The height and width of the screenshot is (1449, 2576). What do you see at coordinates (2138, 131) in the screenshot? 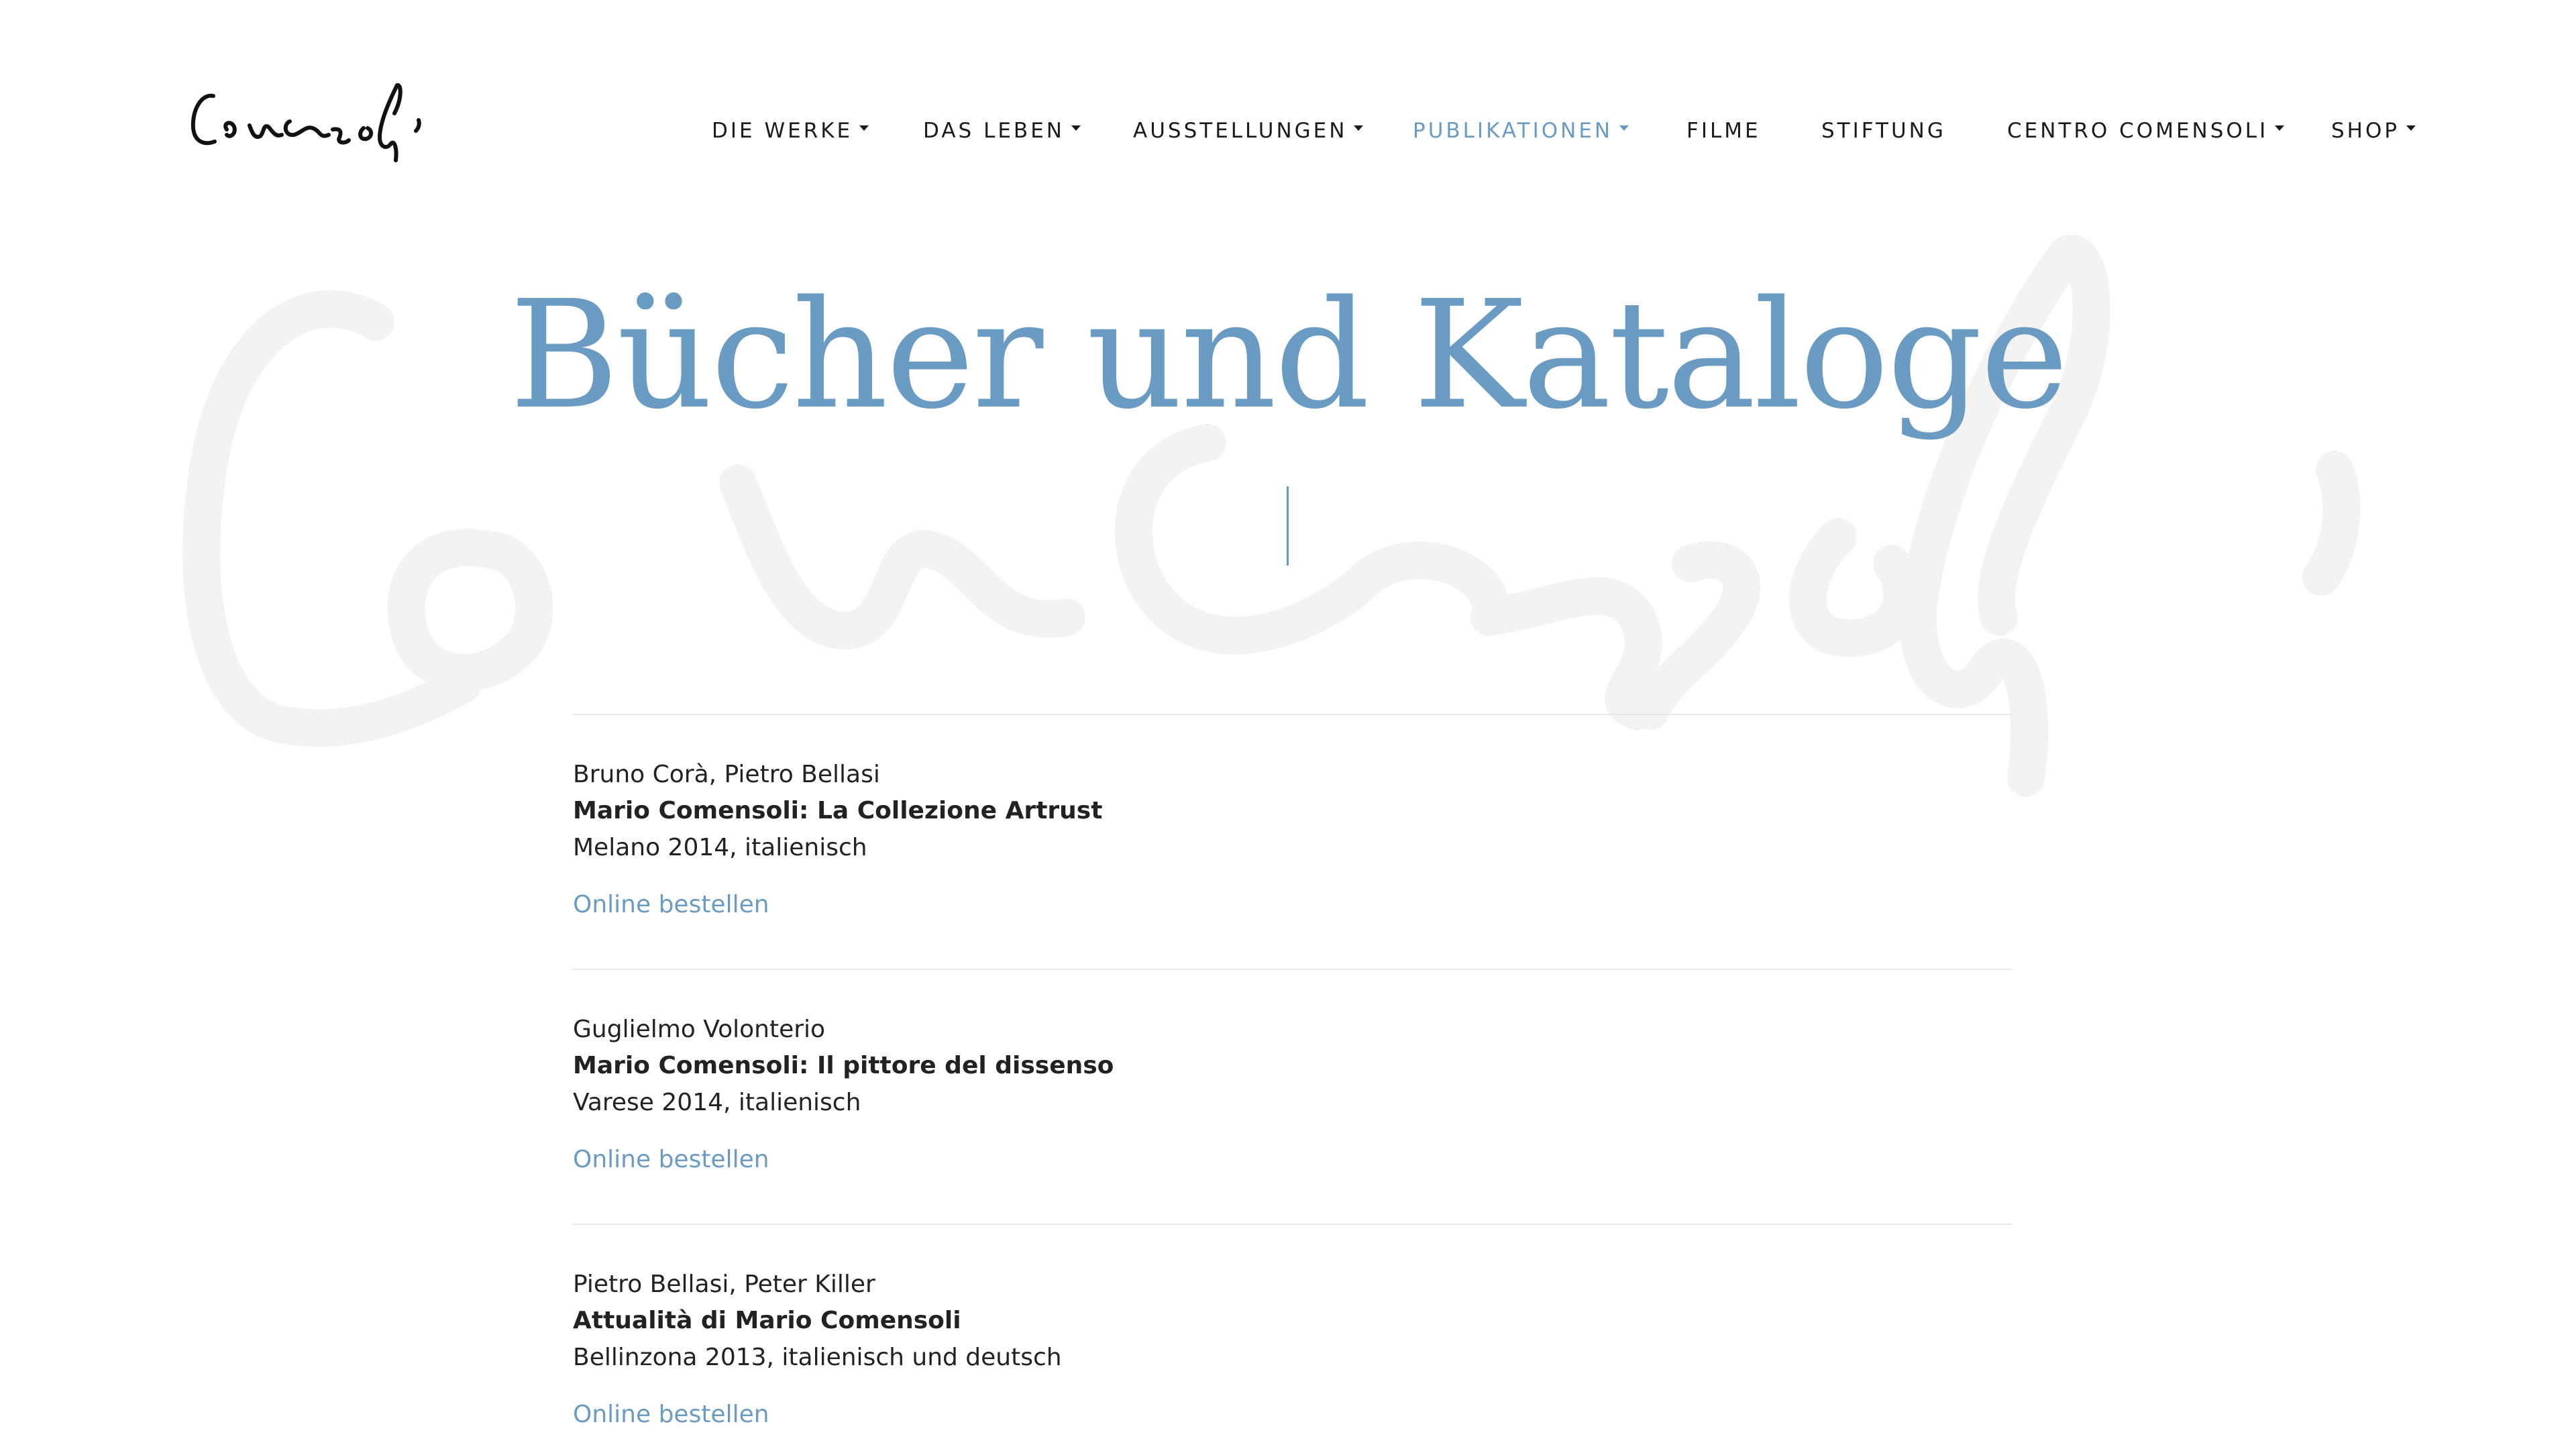
I see `nav-label: CENTRO COMENSOLI` at bounding box center [2138, 131].